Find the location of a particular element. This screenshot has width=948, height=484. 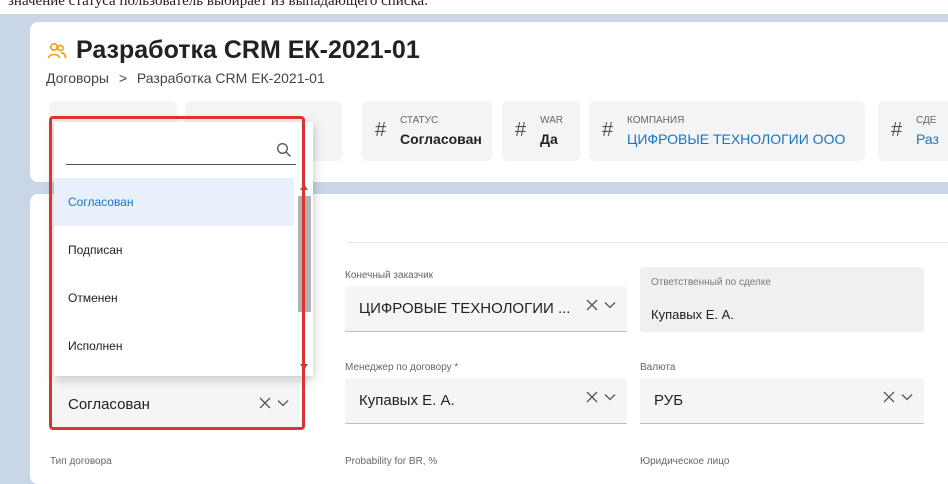

responsible-field: Ответственный по сделке Купавых Е. А. is located at coordinates (782, 299).